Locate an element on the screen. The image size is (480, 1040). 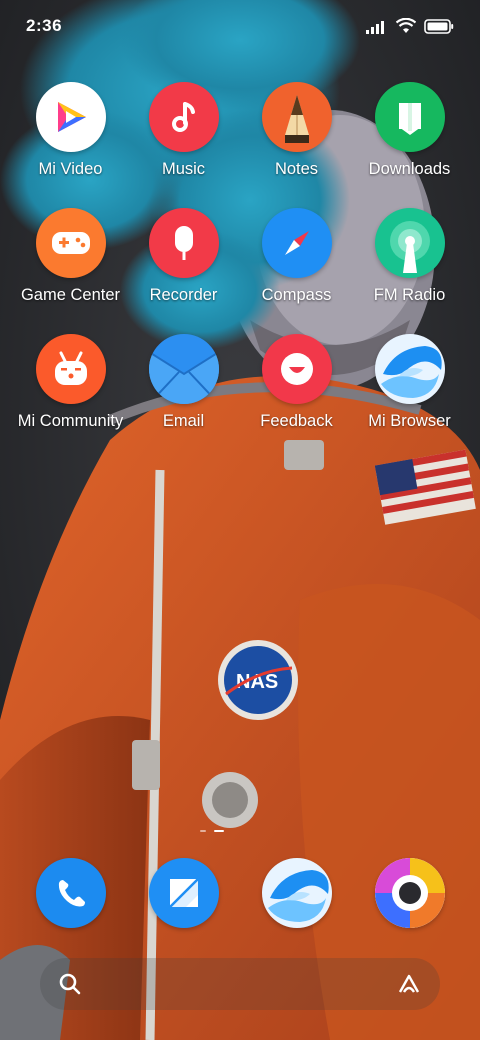
app-label: Feedback is located at coordinates (296, 421).